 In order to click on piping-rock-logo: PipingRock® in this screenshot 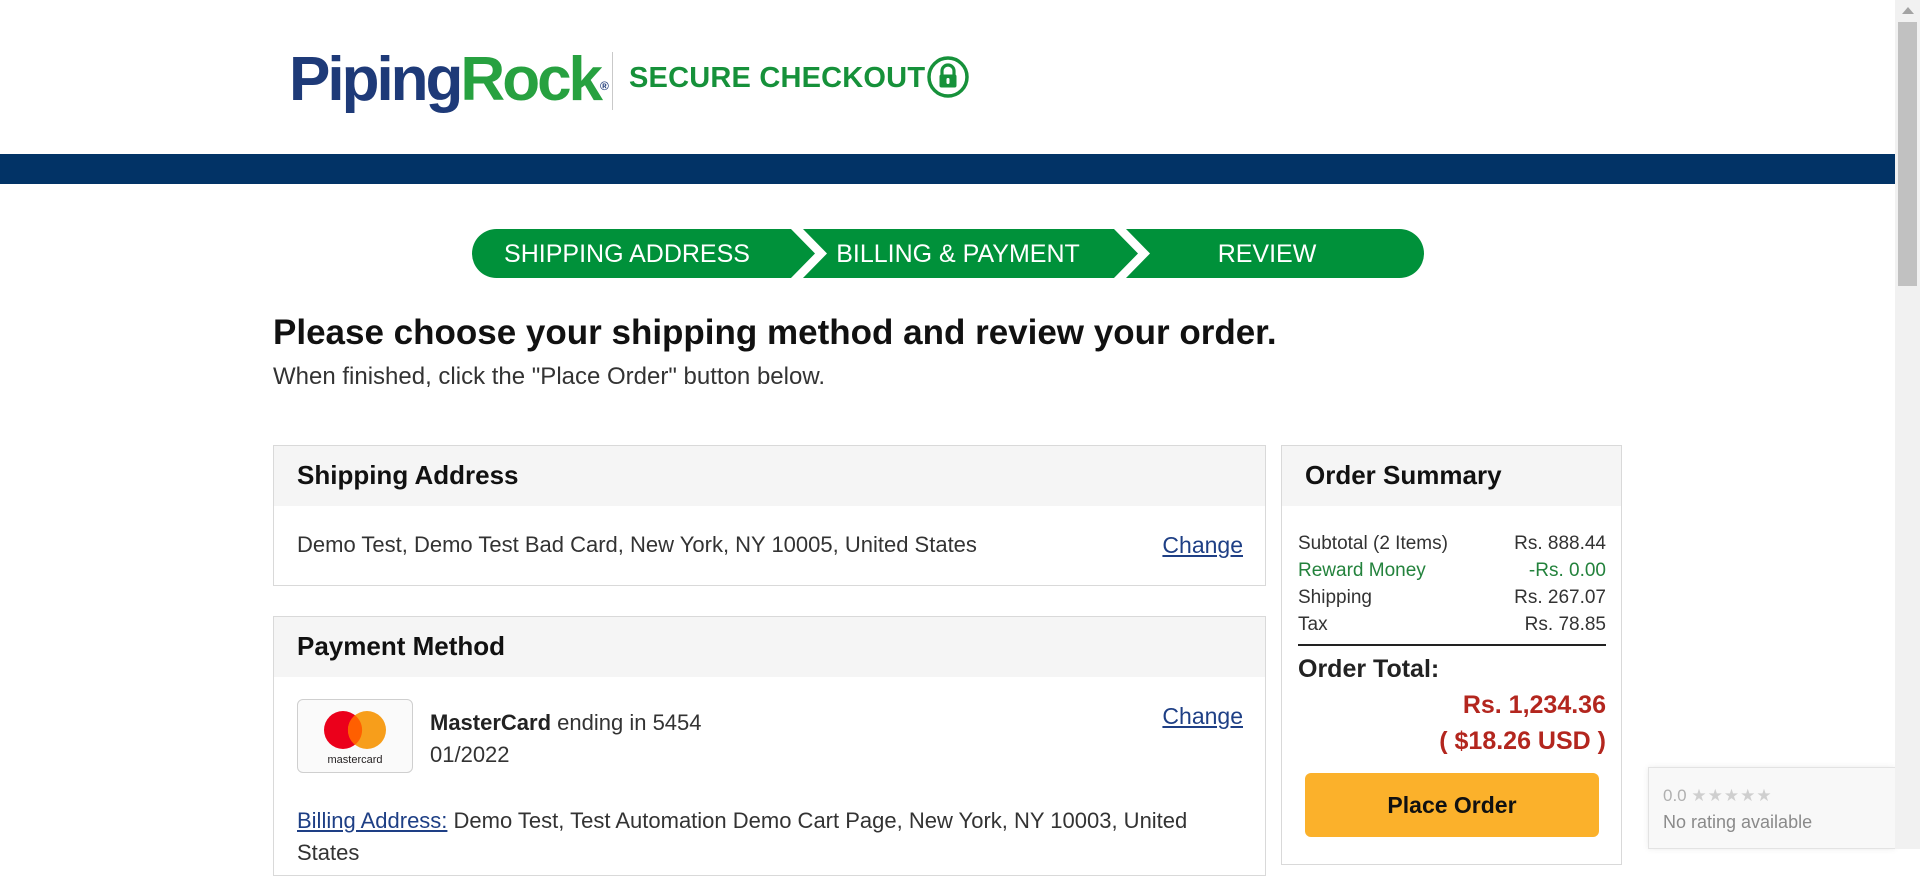, I will do `click(449, 80)`.